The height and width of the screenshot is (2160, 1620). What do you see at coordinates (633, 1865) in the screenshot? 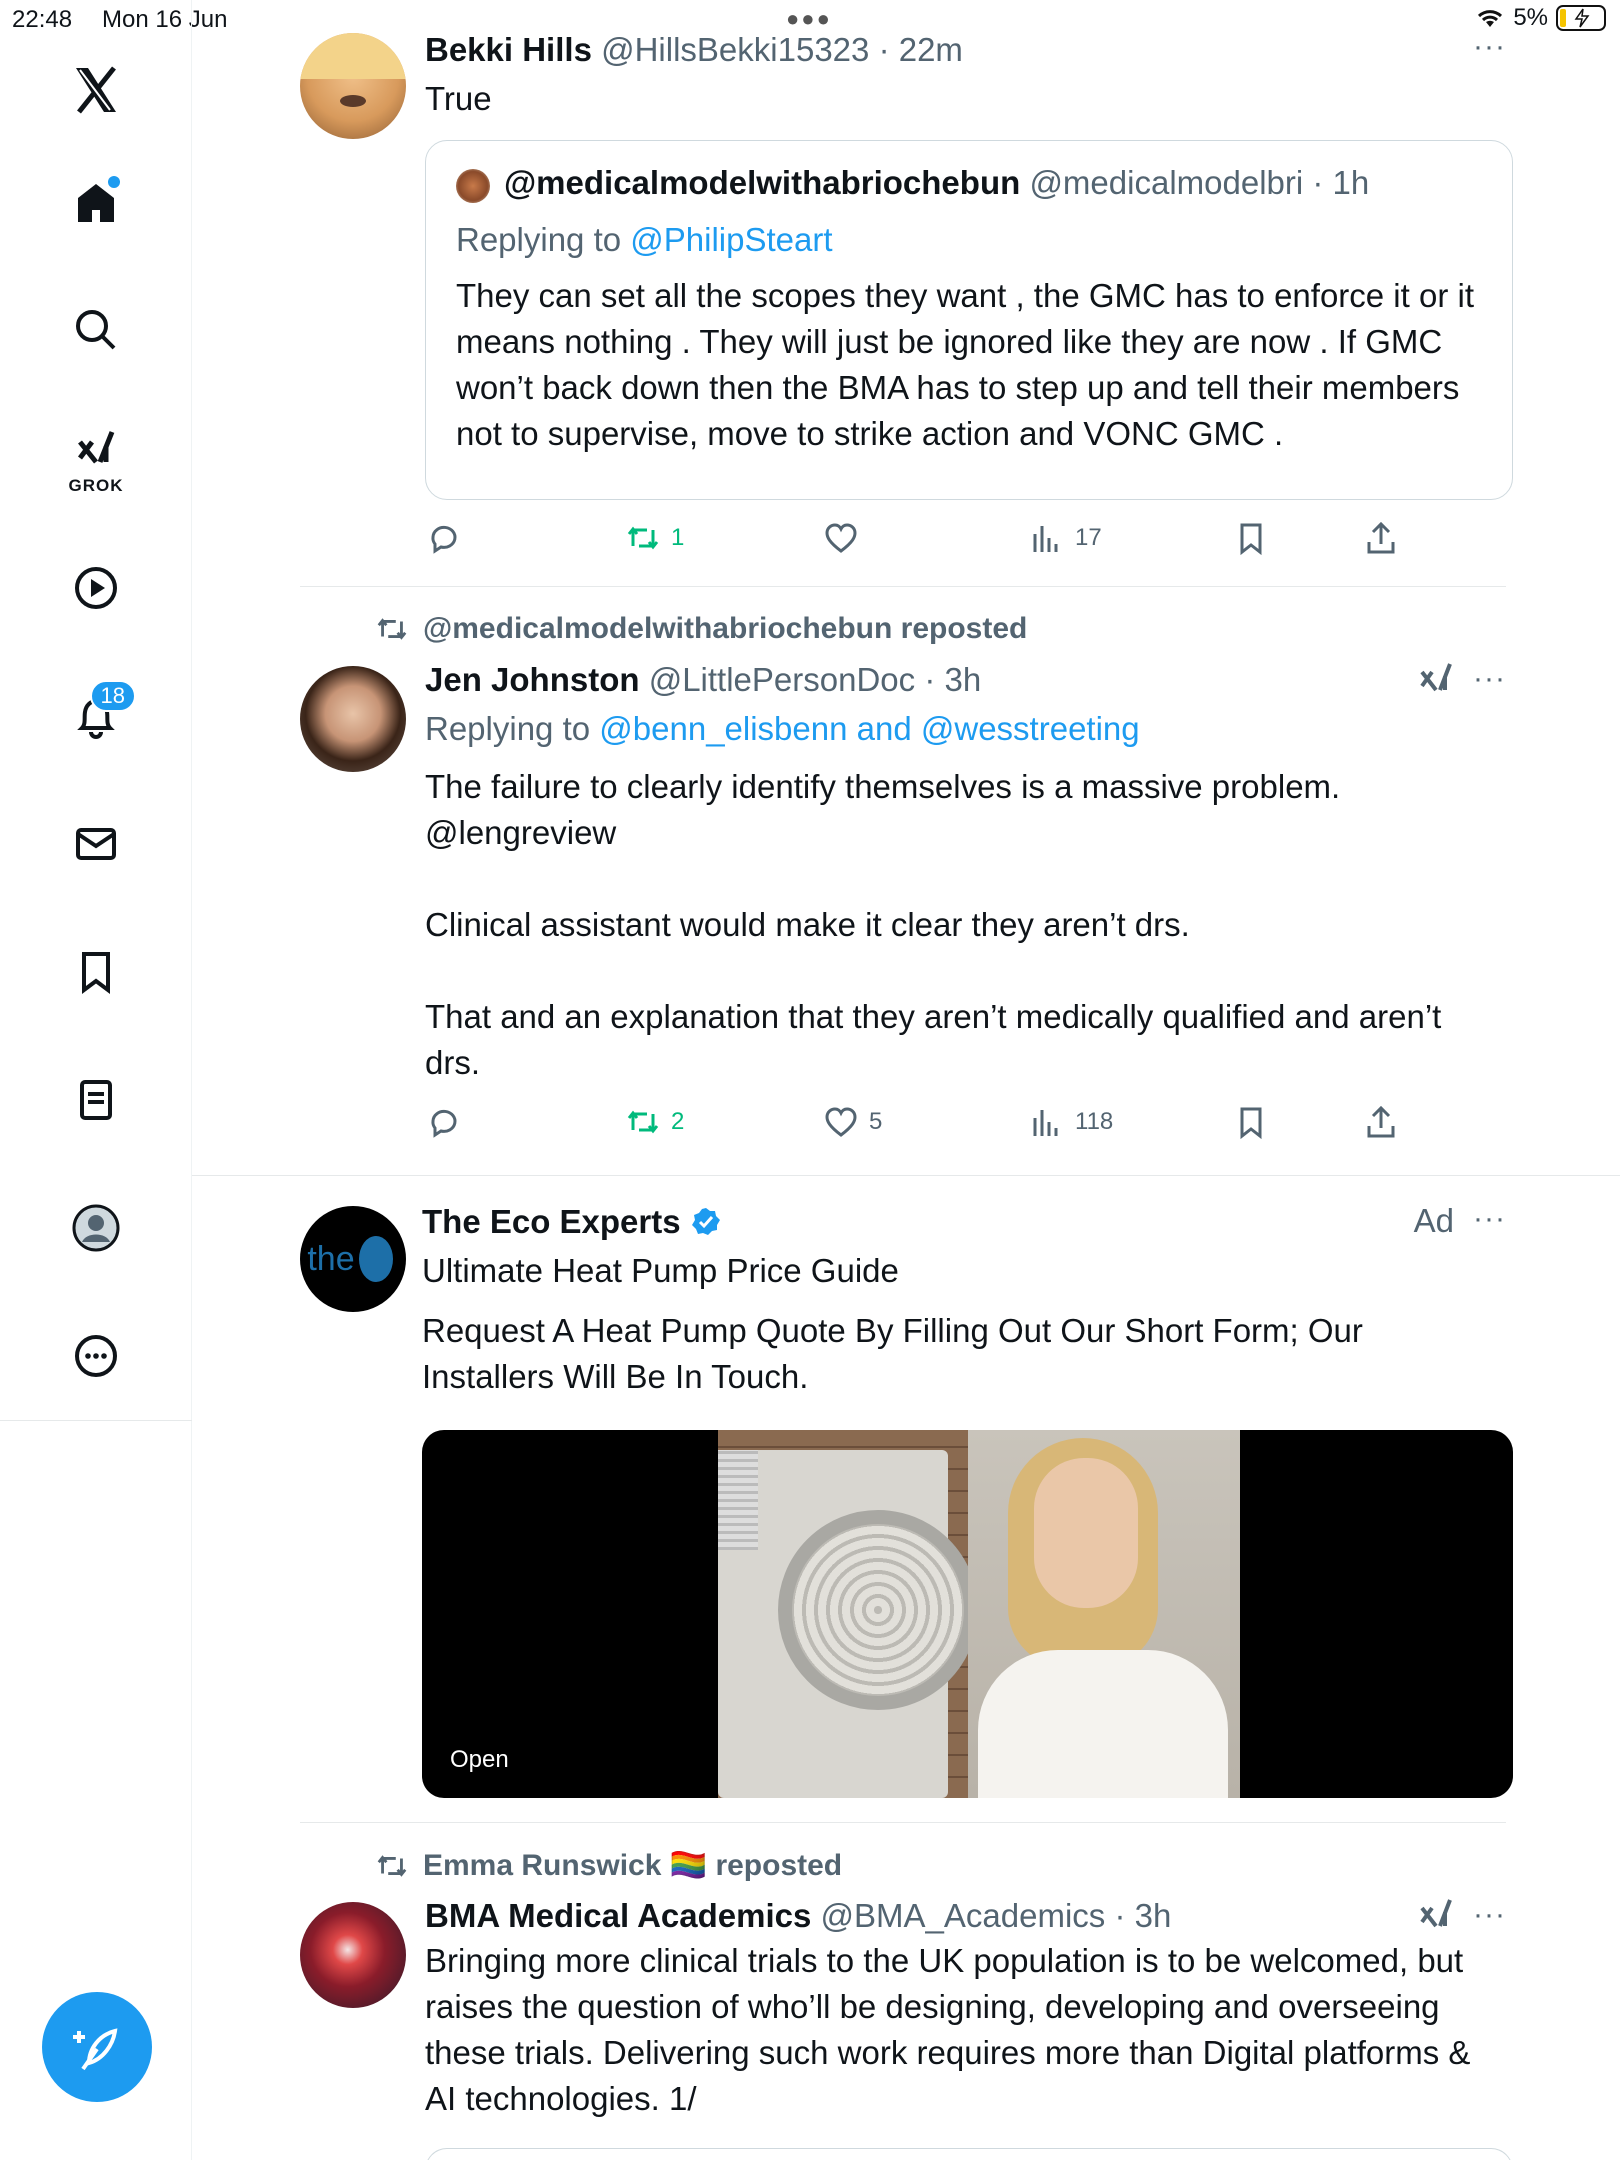
I see `repost-by-text: Emma Runswick 🏳️‍🌈 reposted` at bounding box center [633, 1865].